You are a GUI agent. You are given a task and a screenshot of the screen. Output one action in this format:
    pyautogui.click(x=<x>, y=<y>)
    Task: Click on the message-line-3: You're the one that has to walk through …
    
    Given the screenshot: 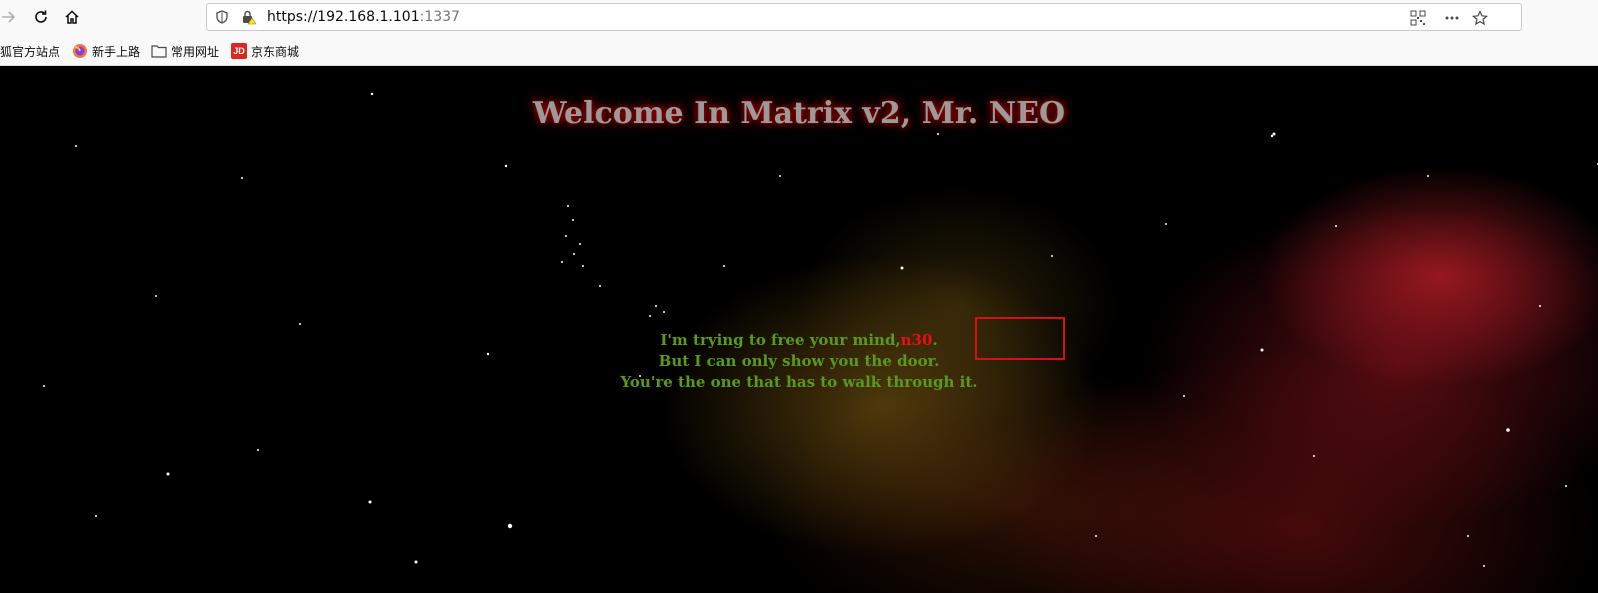 What is the action you would take?
    pyautogui.click(x=799, y=382)
    